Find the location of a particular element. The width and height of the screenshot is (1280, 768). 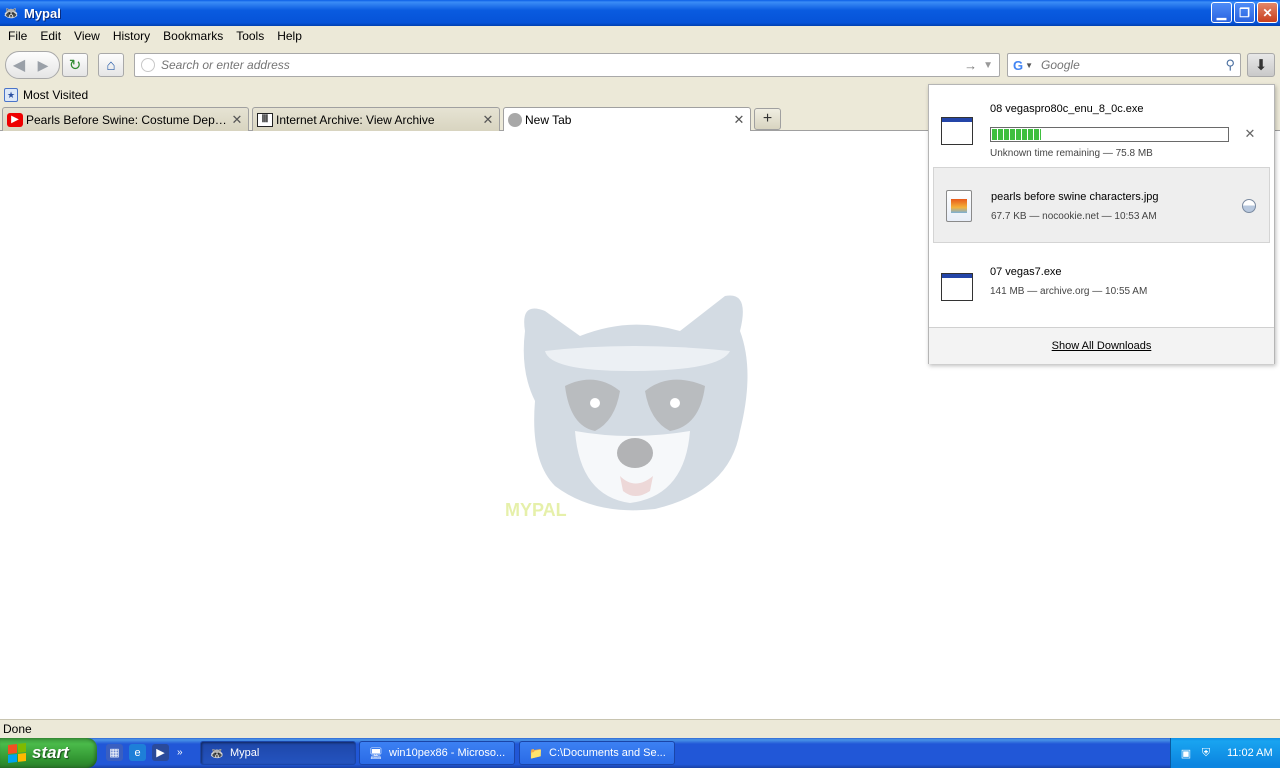

minimize-button: ▁ is located at coordinates (1221, 12).